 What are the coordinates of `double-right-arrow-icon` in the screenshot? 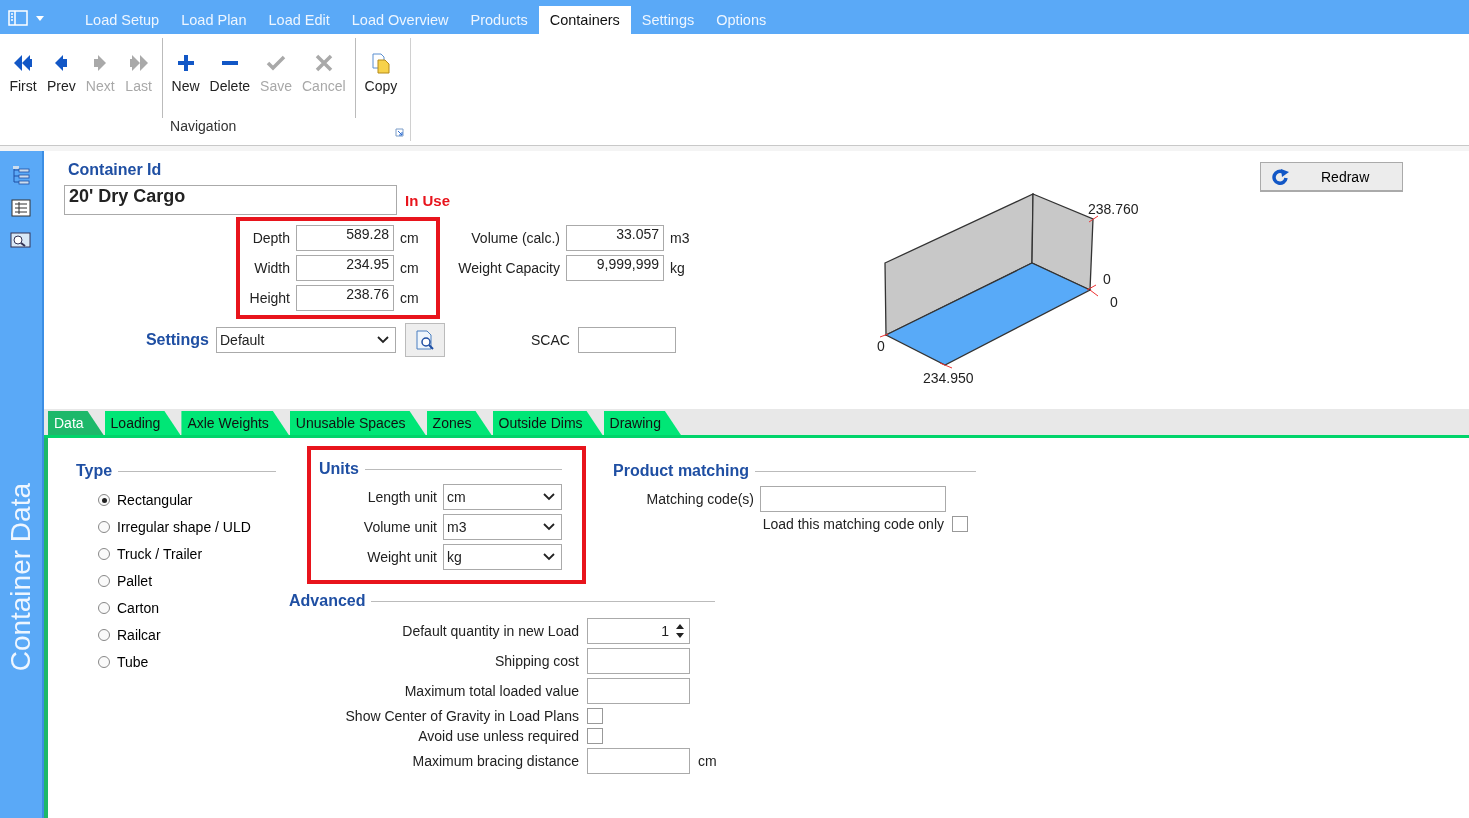 It's located at (138, 63).